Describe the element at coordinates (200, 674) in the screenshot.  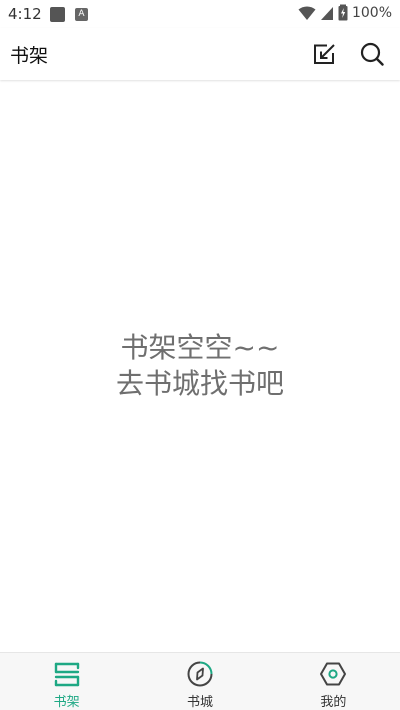
I see `compass-icon` at that location.